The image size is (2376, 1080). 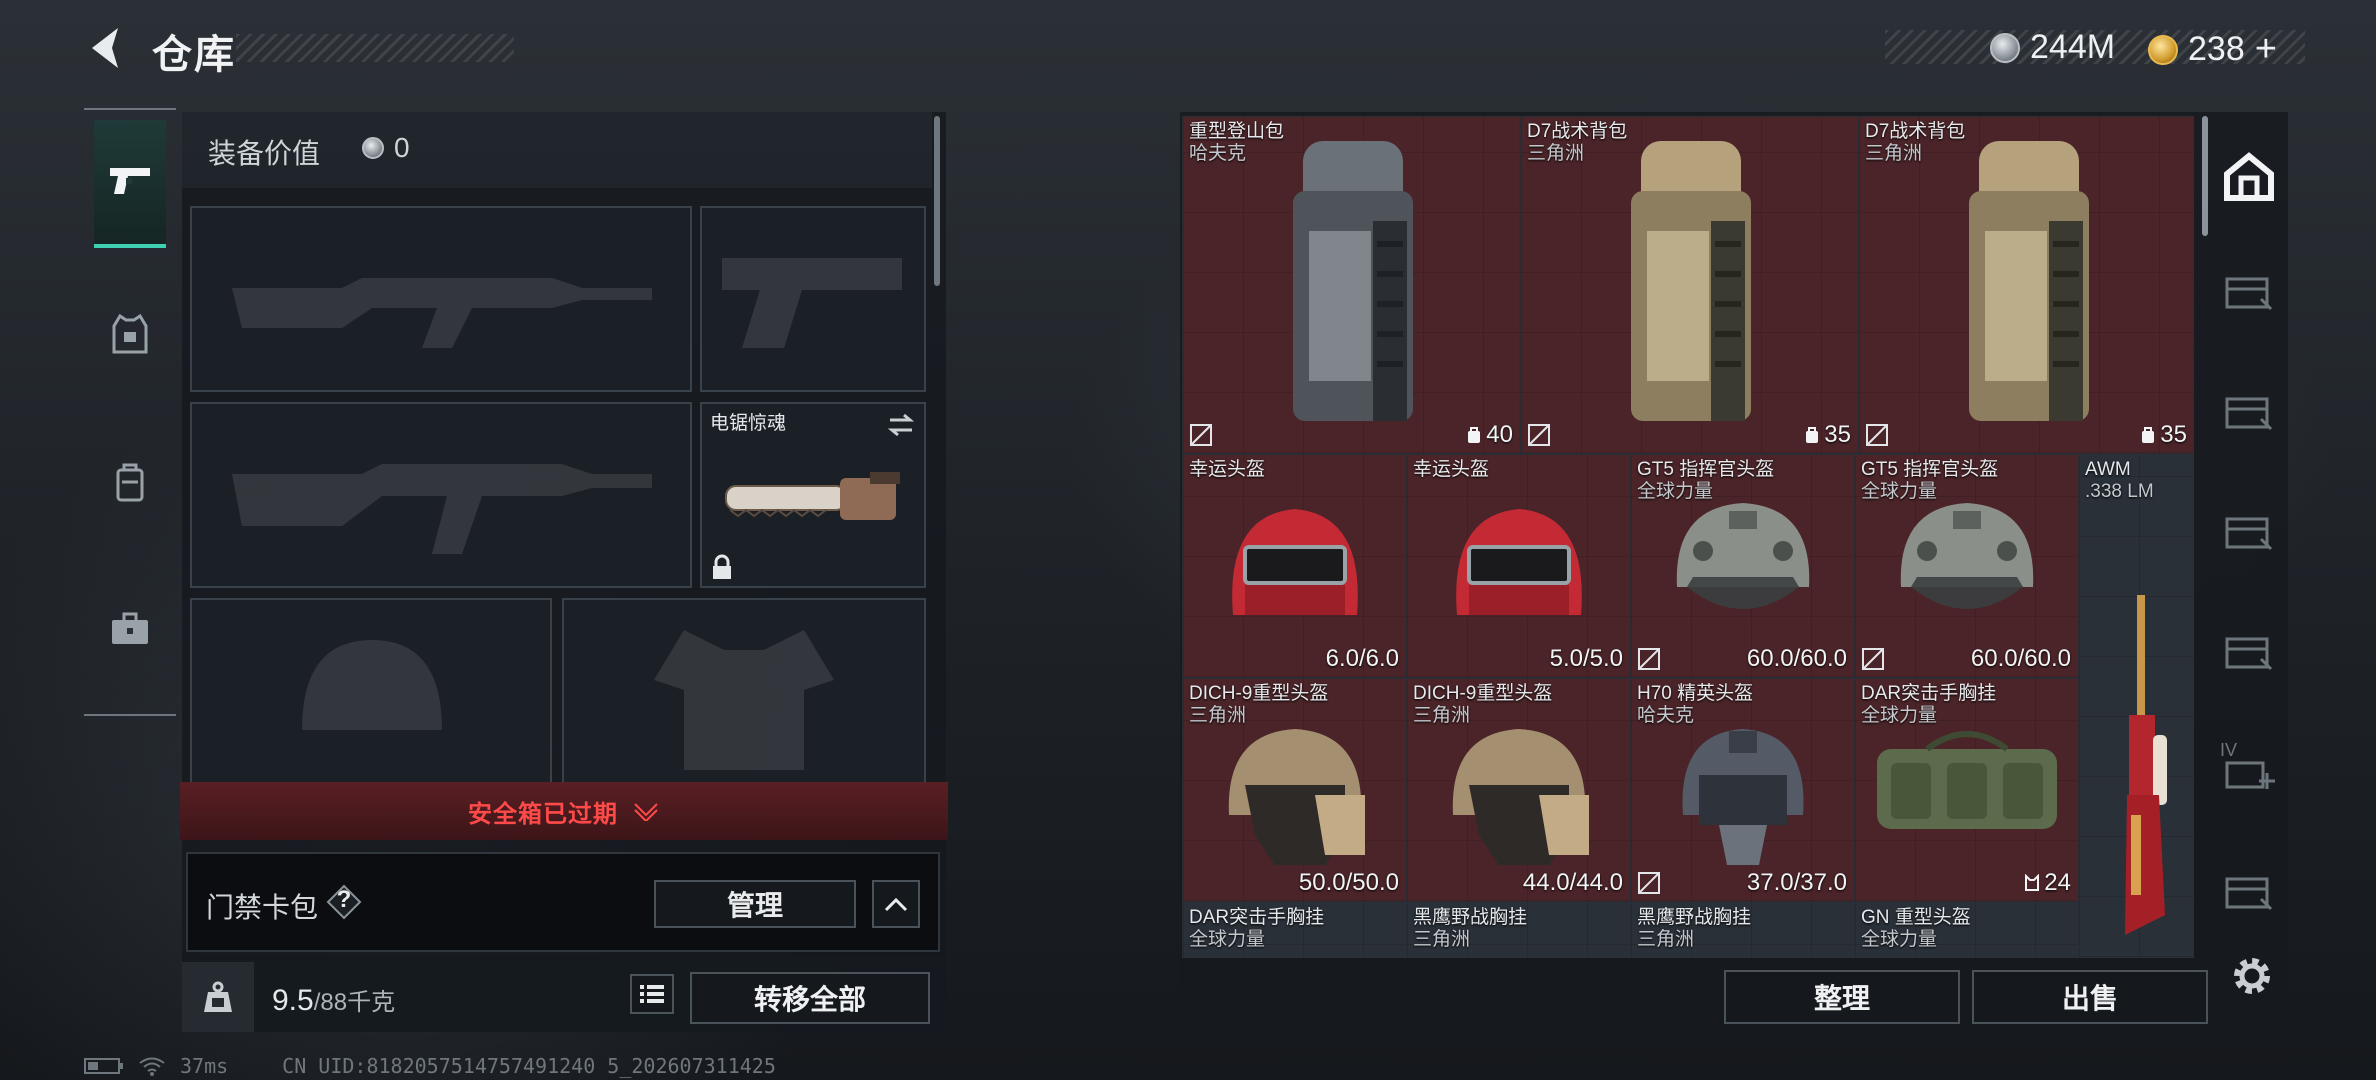 What do you see at coordinates (373, 148) in the screenshot?
I see `silver-coin-icon` at bounding box center [373, 148].